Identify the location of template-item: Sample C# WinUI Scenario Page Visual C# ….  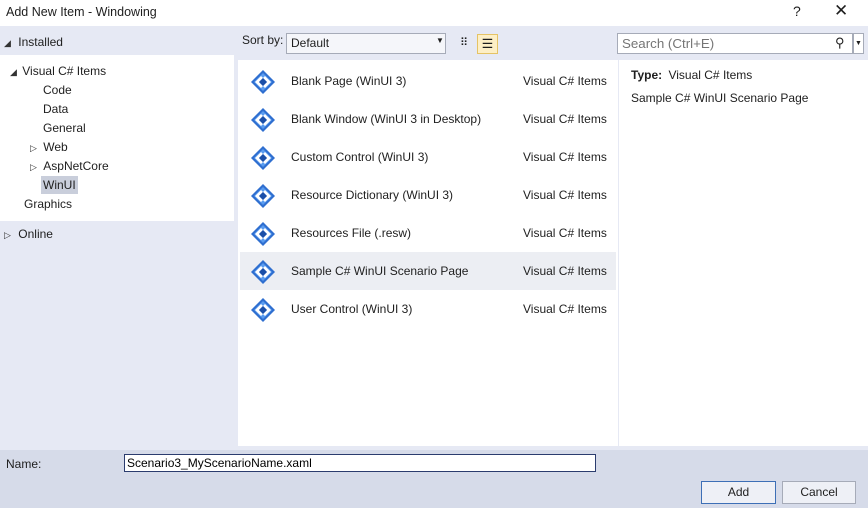
(428, 271).